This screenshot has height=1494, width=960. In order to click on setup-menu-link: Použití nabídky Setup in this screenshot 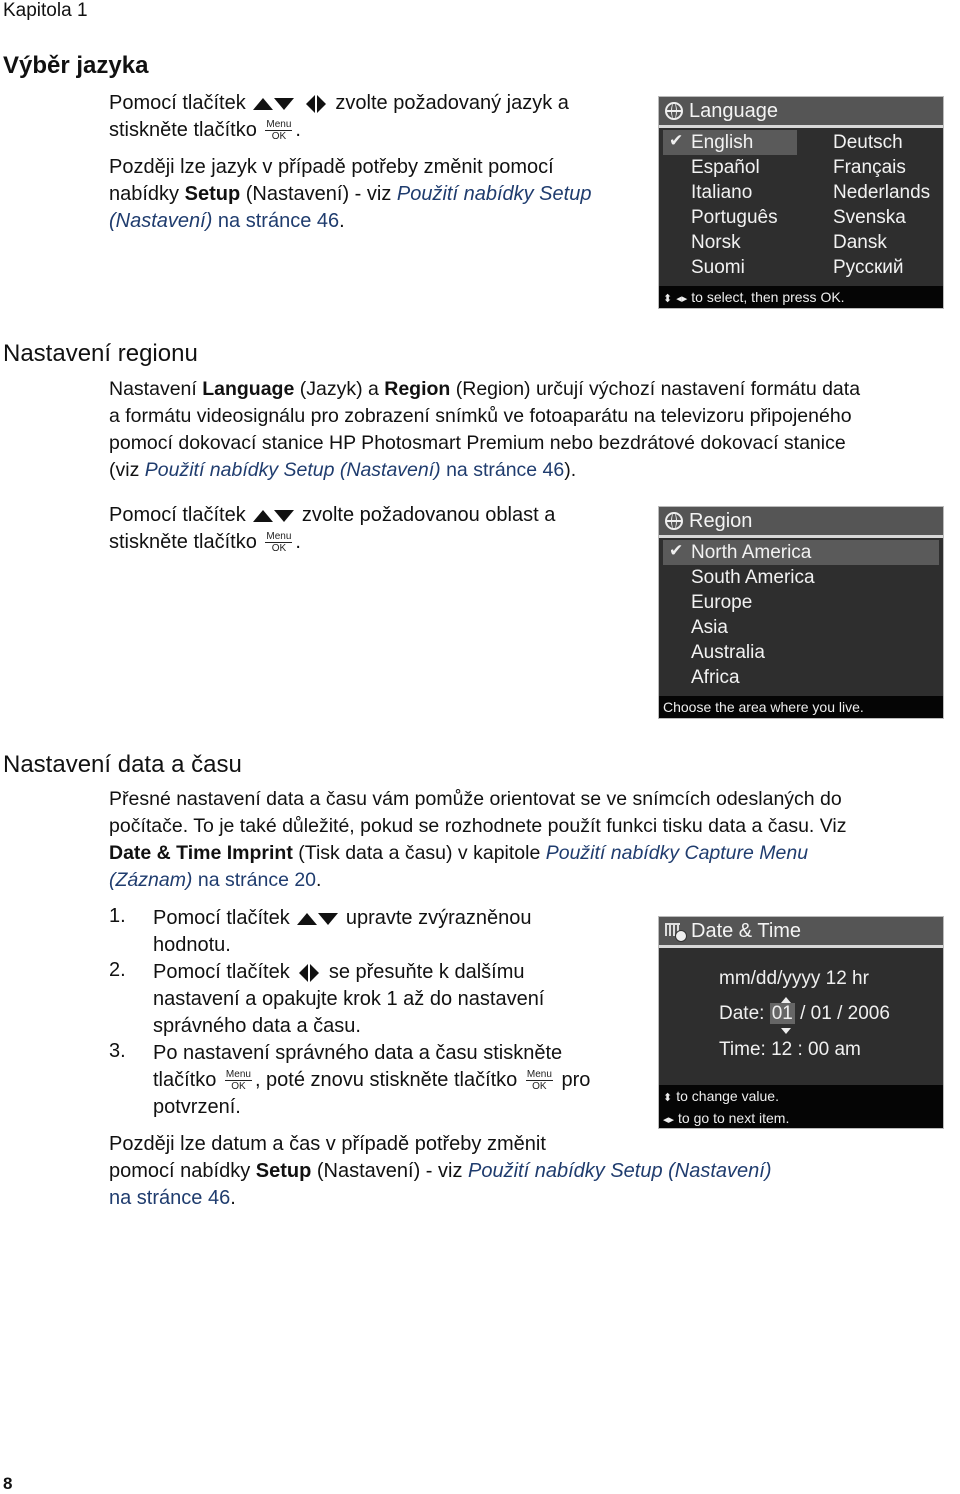, I will do `click(494, 194)`.